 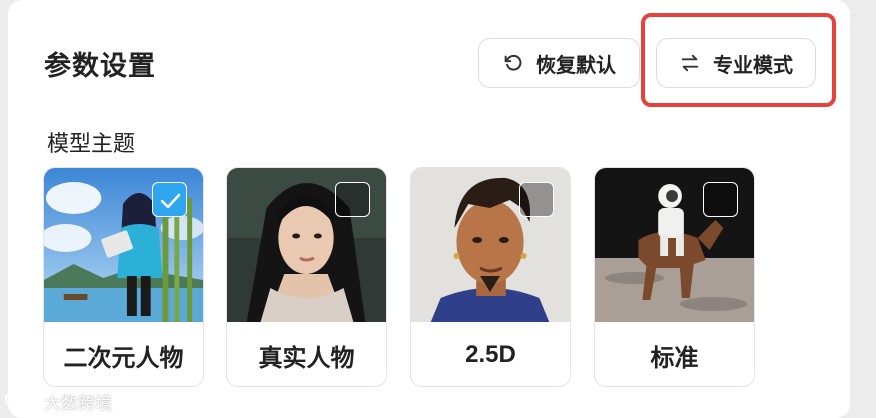 I want to click on restore-default-button: 恢复默认, so click(x=559, y=63).